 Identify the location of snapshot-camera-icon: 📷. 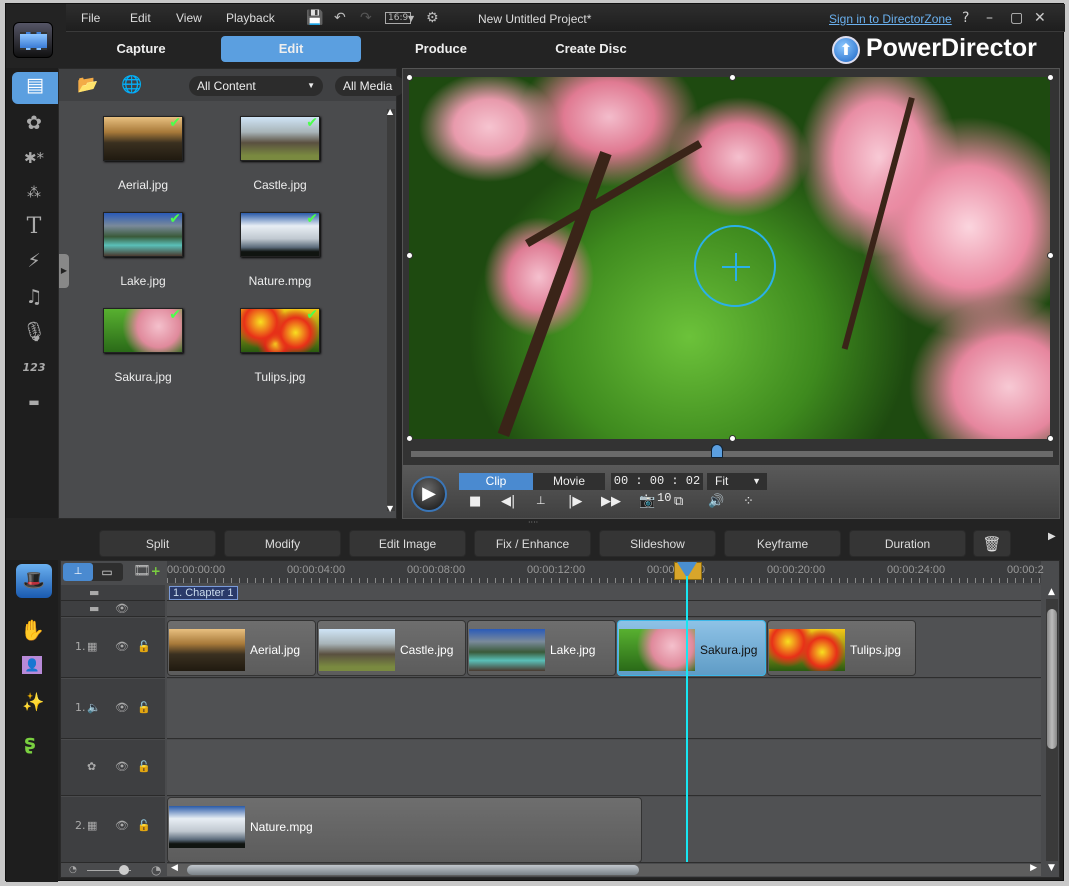
(647, 501).